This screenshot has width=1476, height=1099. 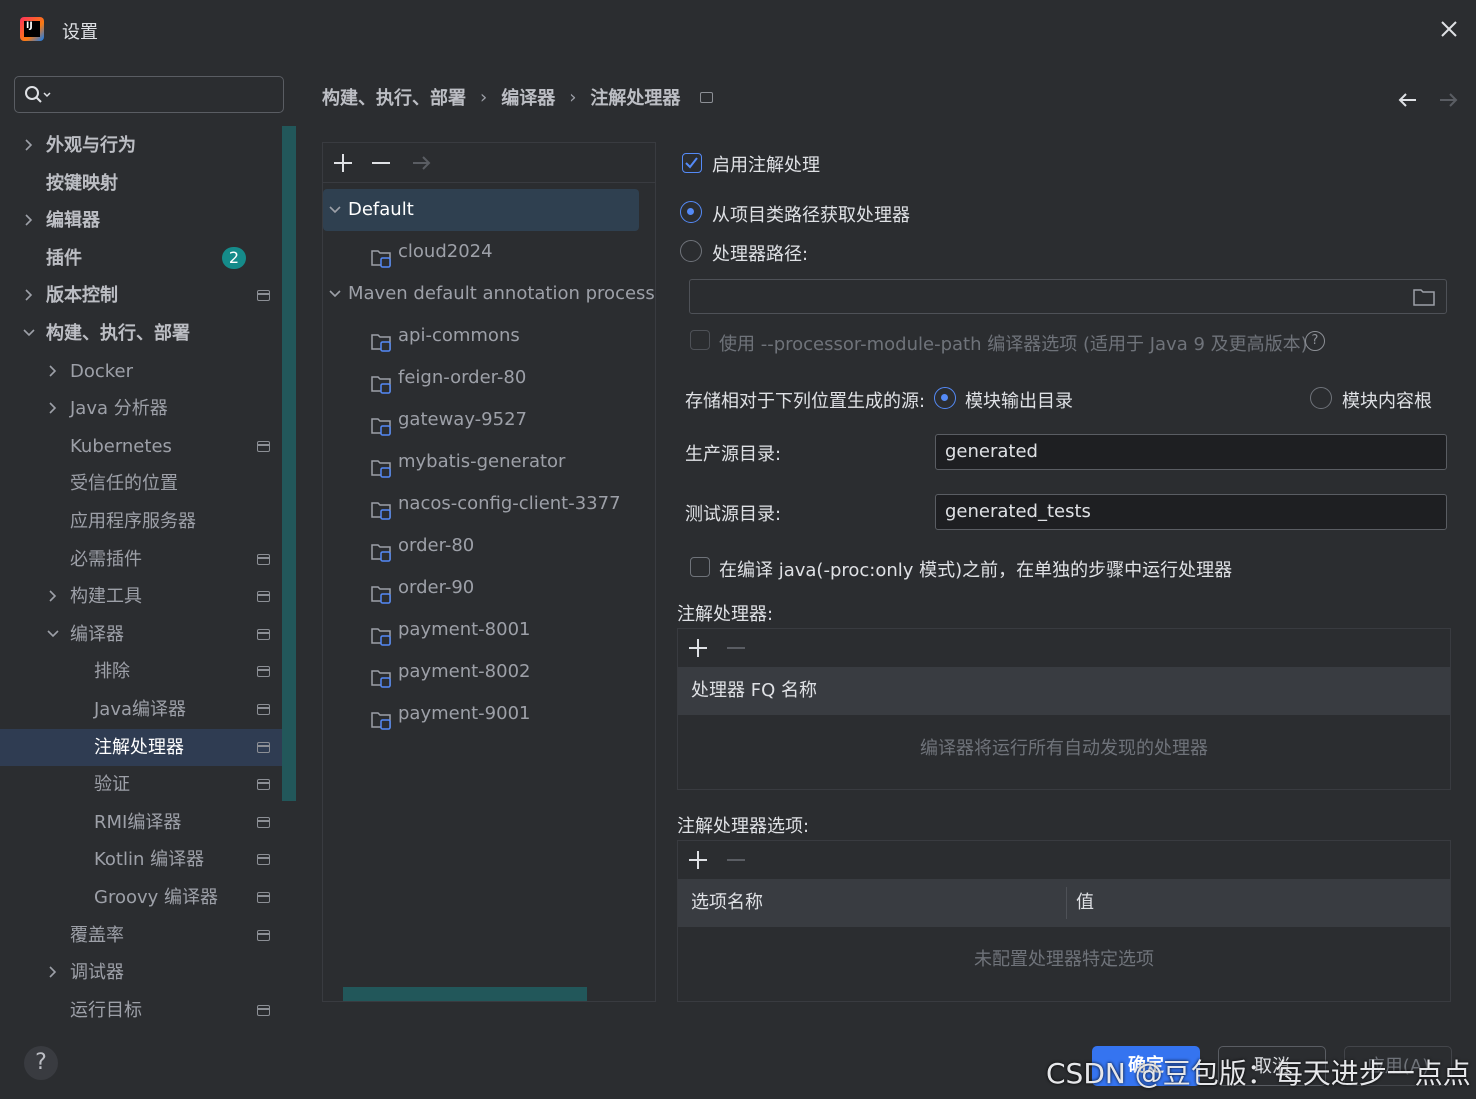 I want to click on sidebar-item: Java编译器, so click(x=148, y=709).